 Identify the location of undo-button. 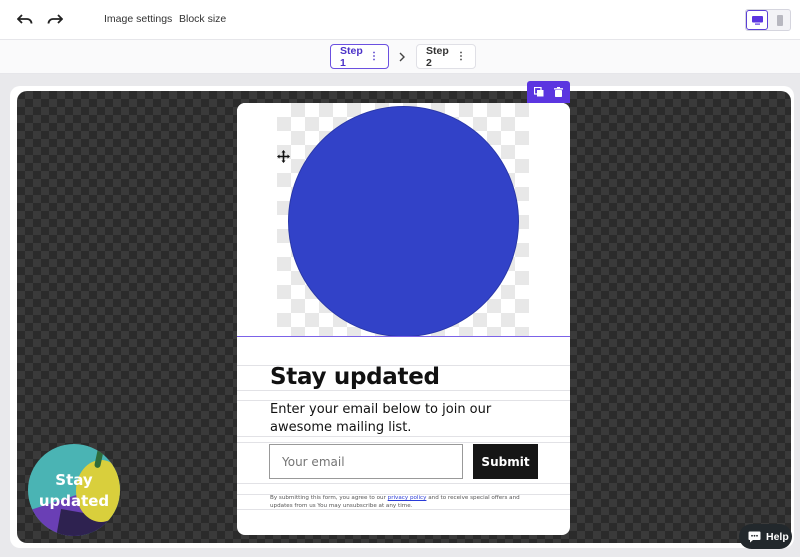
(25, 20).